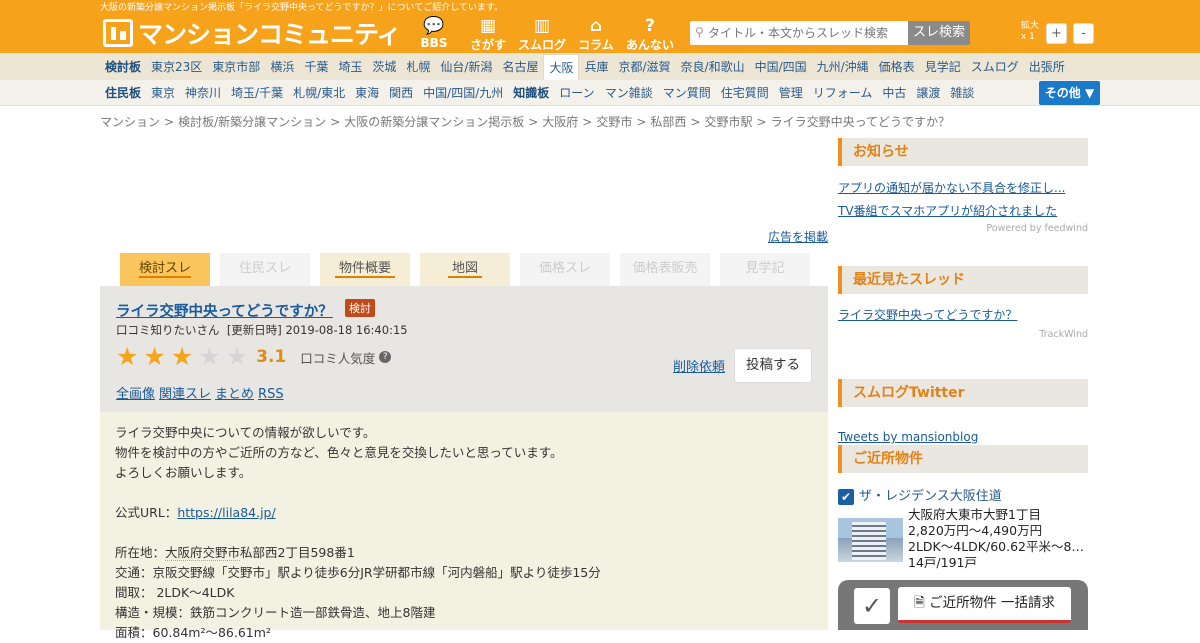  What do you see at coordinates (808, 33) in the screenshot?
I see `search-input` at bounding box center [808, 33].